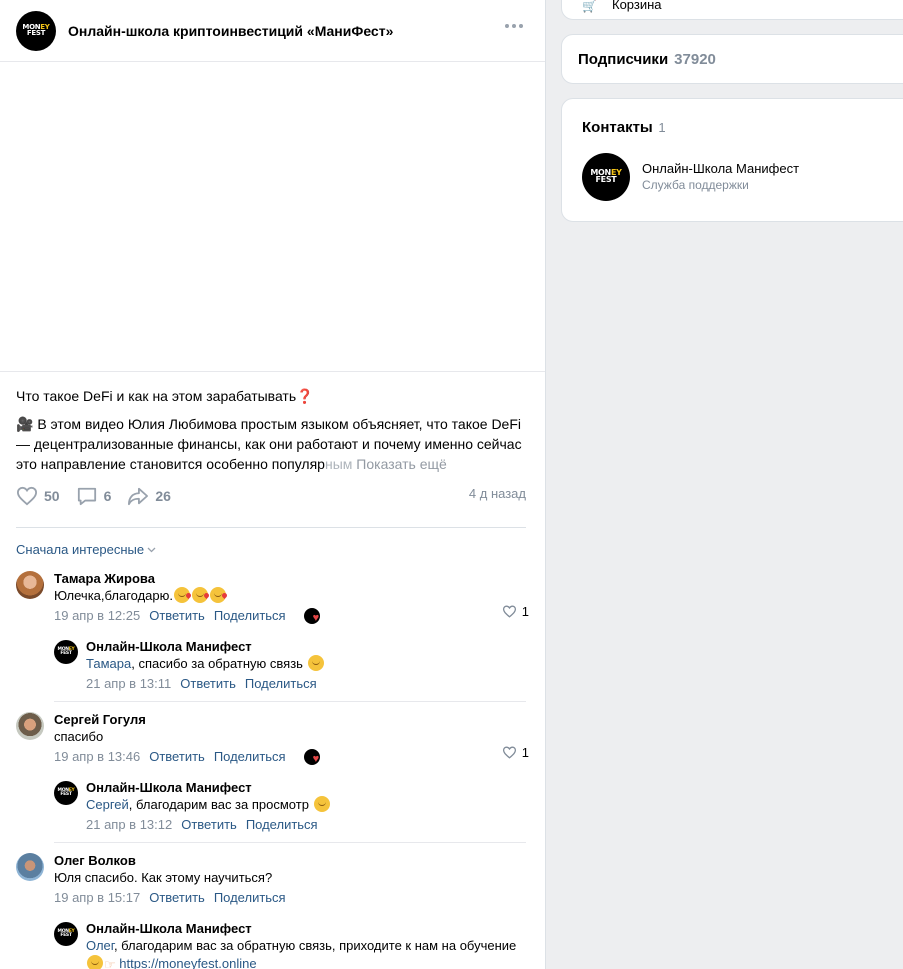 The height and width of the screenshot is (969, 903). I want to click on comment-author: Тамара Жирова, so click(291, 578).